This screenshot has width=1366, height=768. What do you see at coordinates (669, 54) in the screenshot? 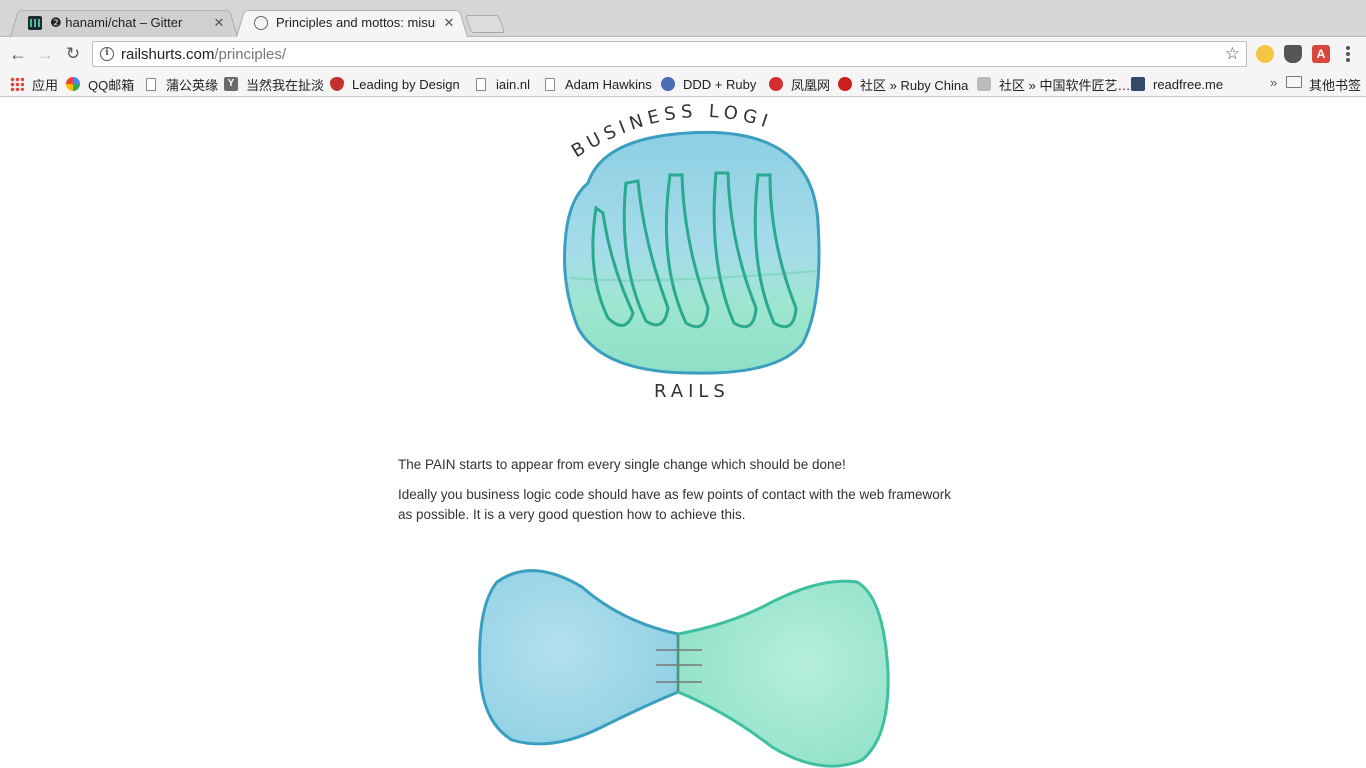
I see `address-bar: i railshurts.com/principles/ ☆` at bounding box center [669, 54].